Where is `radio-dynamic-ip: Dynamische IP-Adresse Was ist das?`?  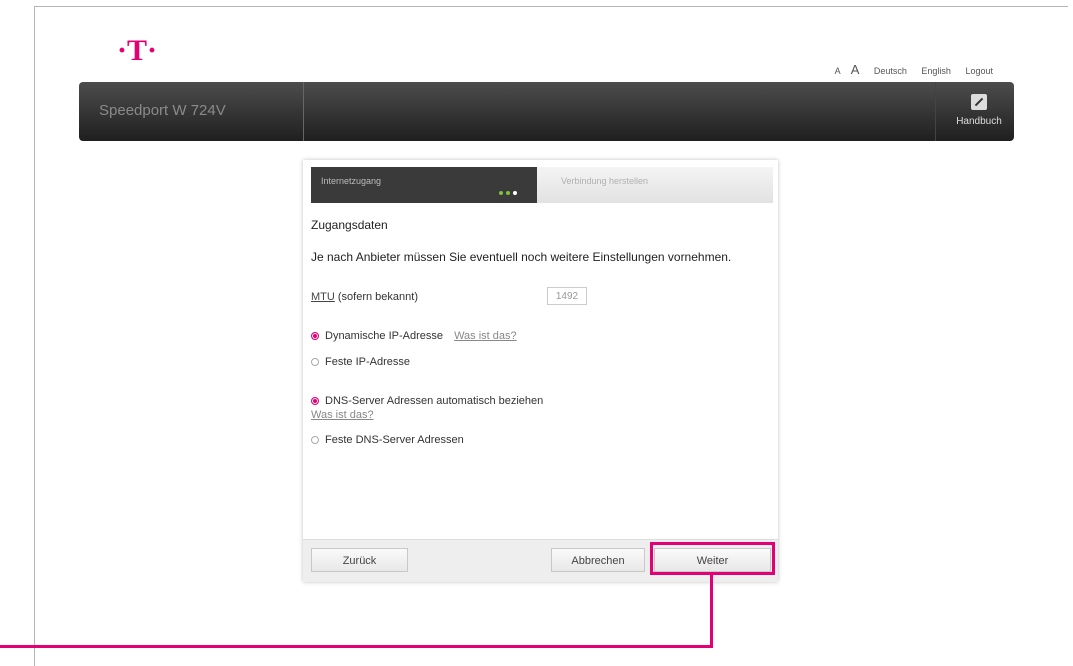 radio-dynamic-ip: Dynamische IP-Adresse Was ist das? is located at coordinates (414, 336).